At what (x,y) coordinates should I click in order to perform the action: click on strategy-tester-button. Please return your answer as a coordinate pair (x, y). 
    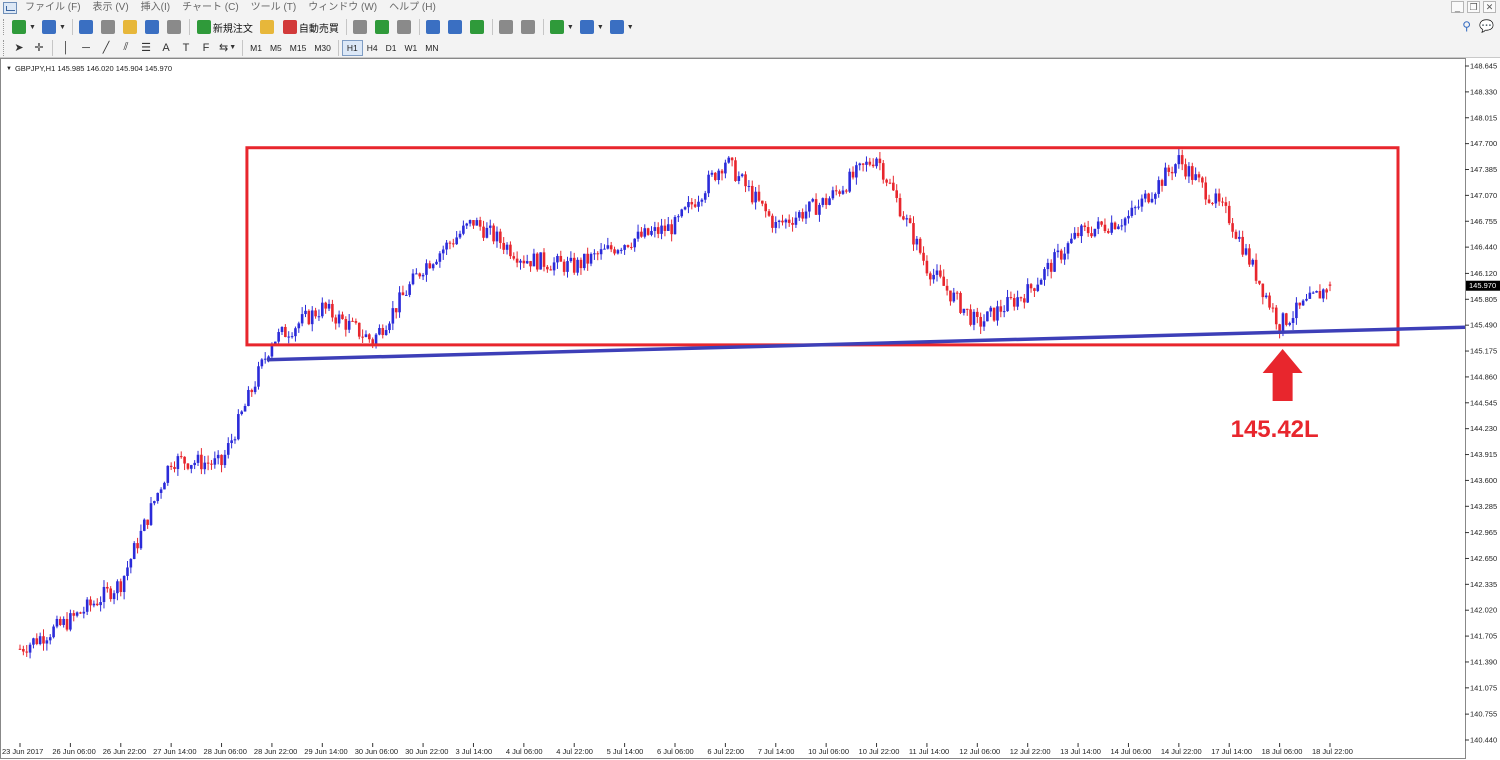
    Looking at the image, I should click on (175, 27).